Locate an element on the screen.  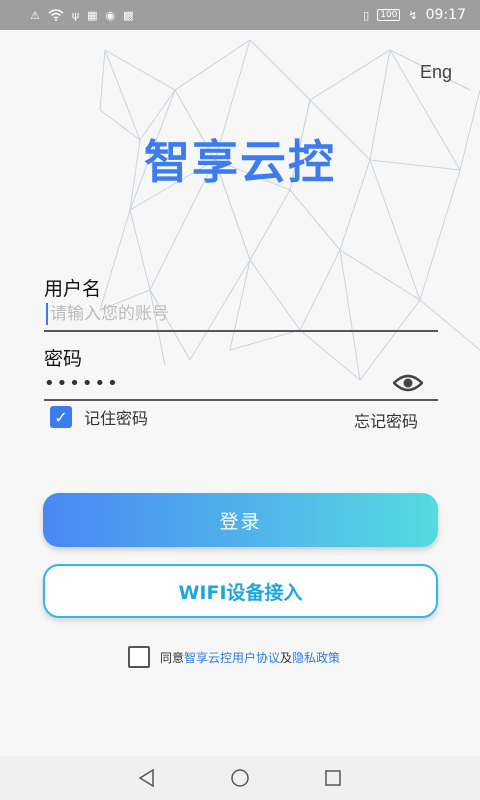
status-right: ▯ 100 ↯ 09:17 is located at coordinates (414, 15).